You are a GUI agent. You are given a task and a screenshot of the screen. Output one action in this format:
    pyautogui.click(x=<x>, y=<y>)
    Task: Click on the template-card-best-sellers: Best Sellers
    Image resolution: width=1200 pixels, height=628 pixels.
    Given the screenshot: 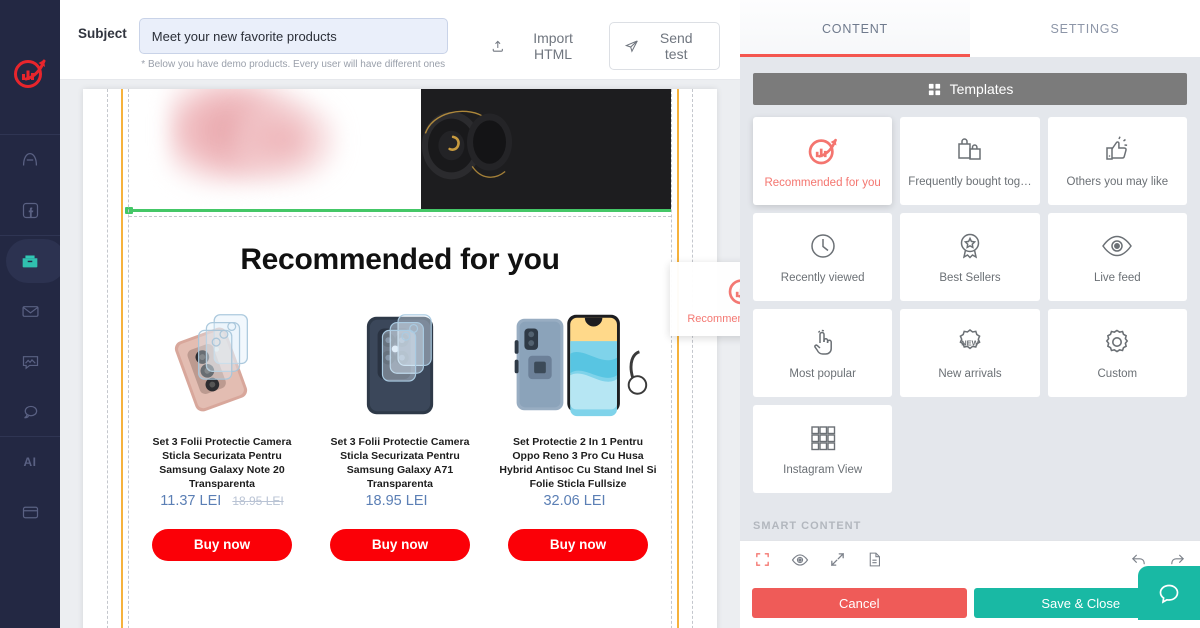 What is the action you would take?
    pyautogui.click(x=970, y=257)
    